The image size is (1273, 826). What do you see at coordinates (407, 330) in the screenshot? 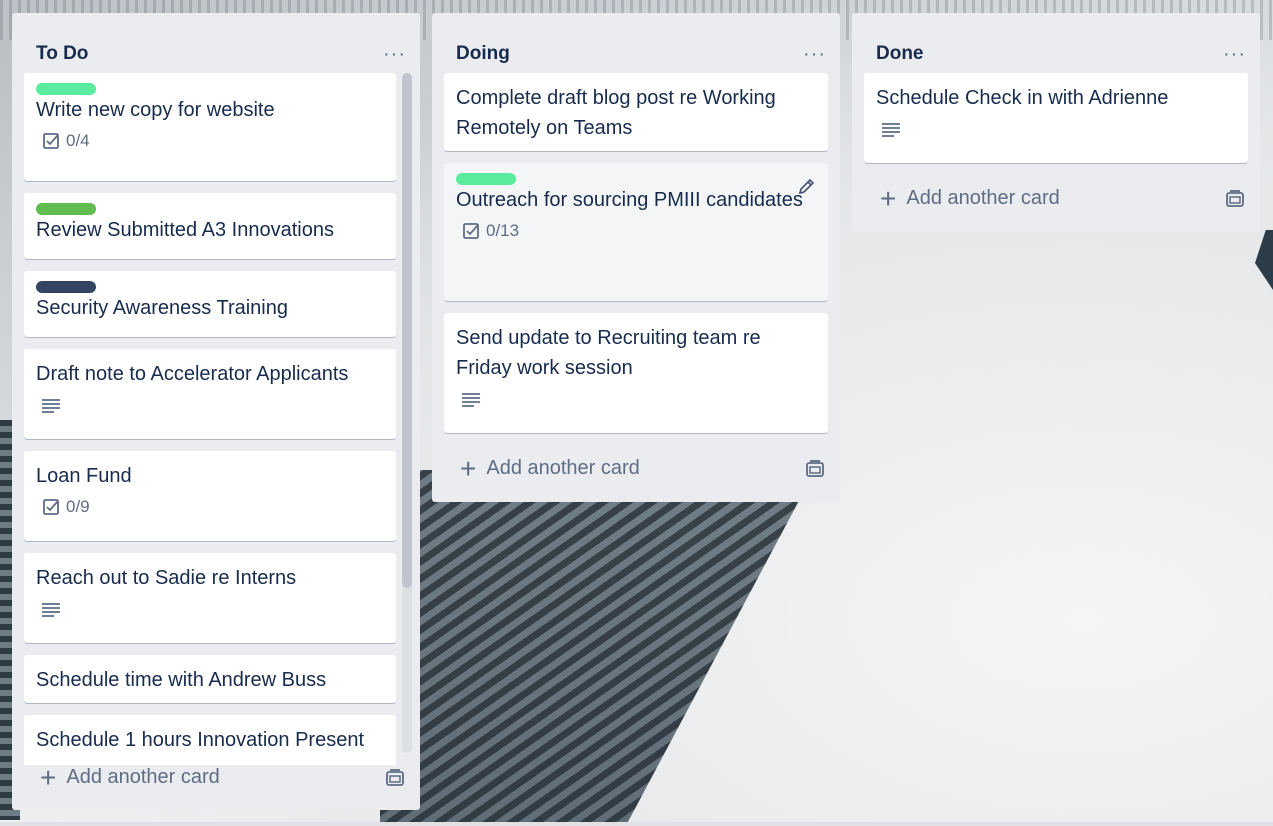
I see `scrollbar-thumb` at bounding box center [407, 330].